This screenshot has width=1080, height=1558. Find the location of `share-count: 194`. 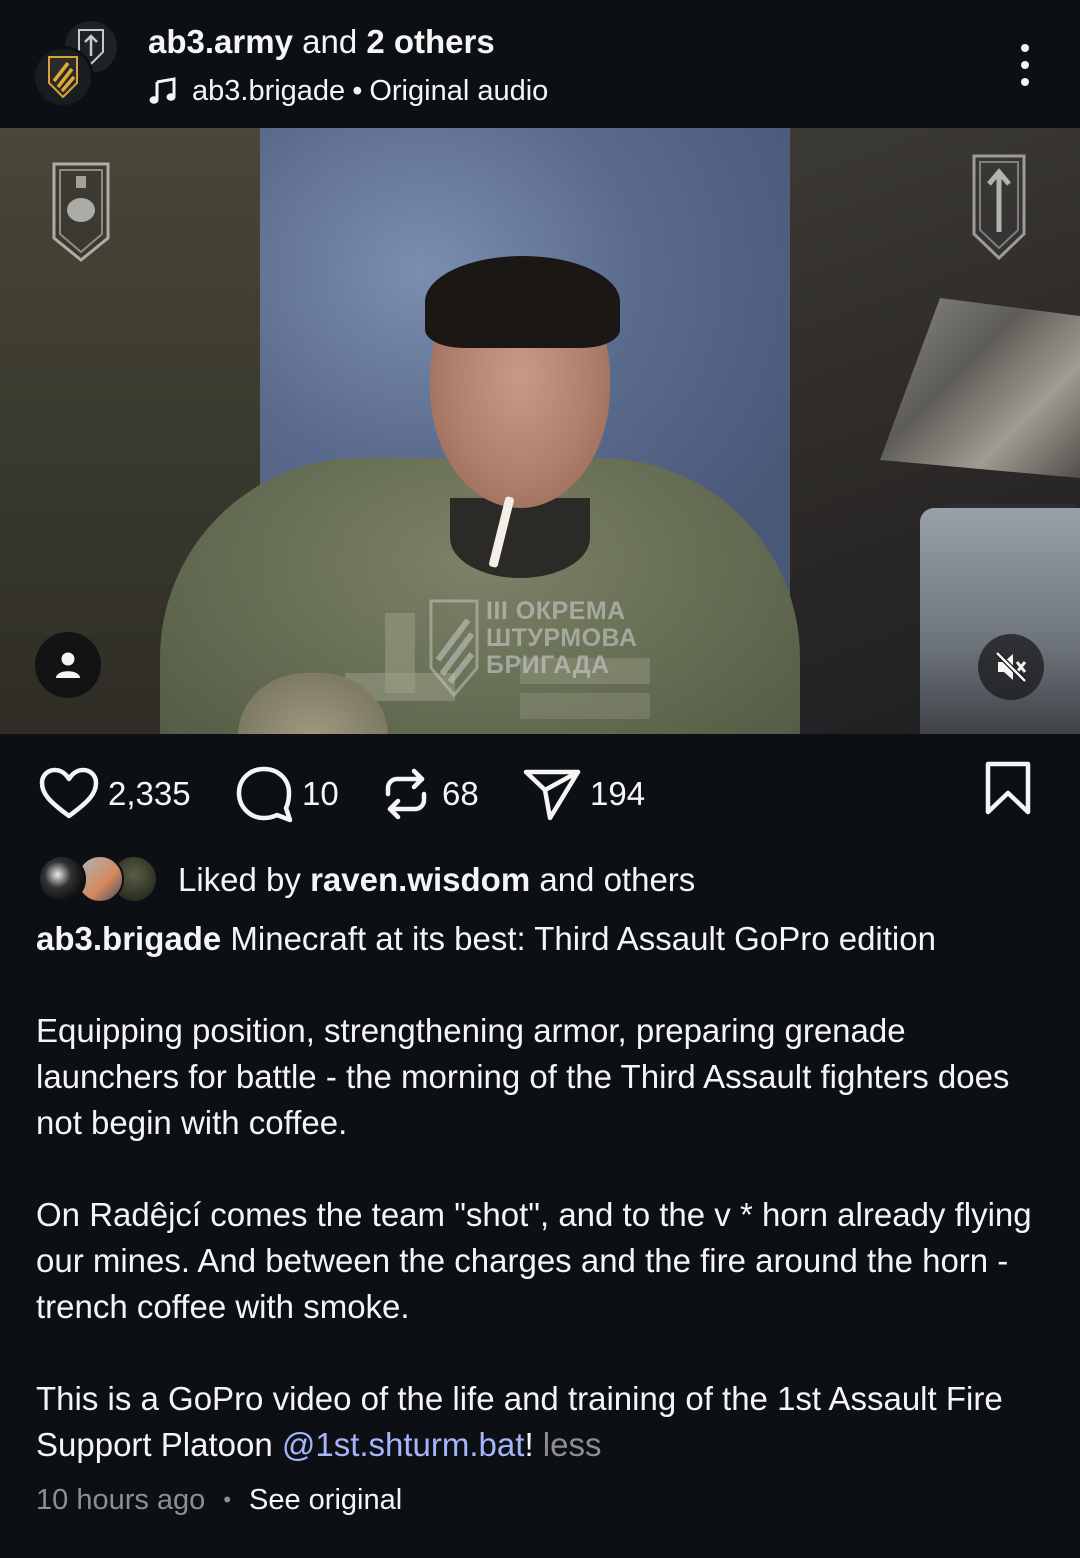

share-count: 194 is located at coordinates (618, 793).